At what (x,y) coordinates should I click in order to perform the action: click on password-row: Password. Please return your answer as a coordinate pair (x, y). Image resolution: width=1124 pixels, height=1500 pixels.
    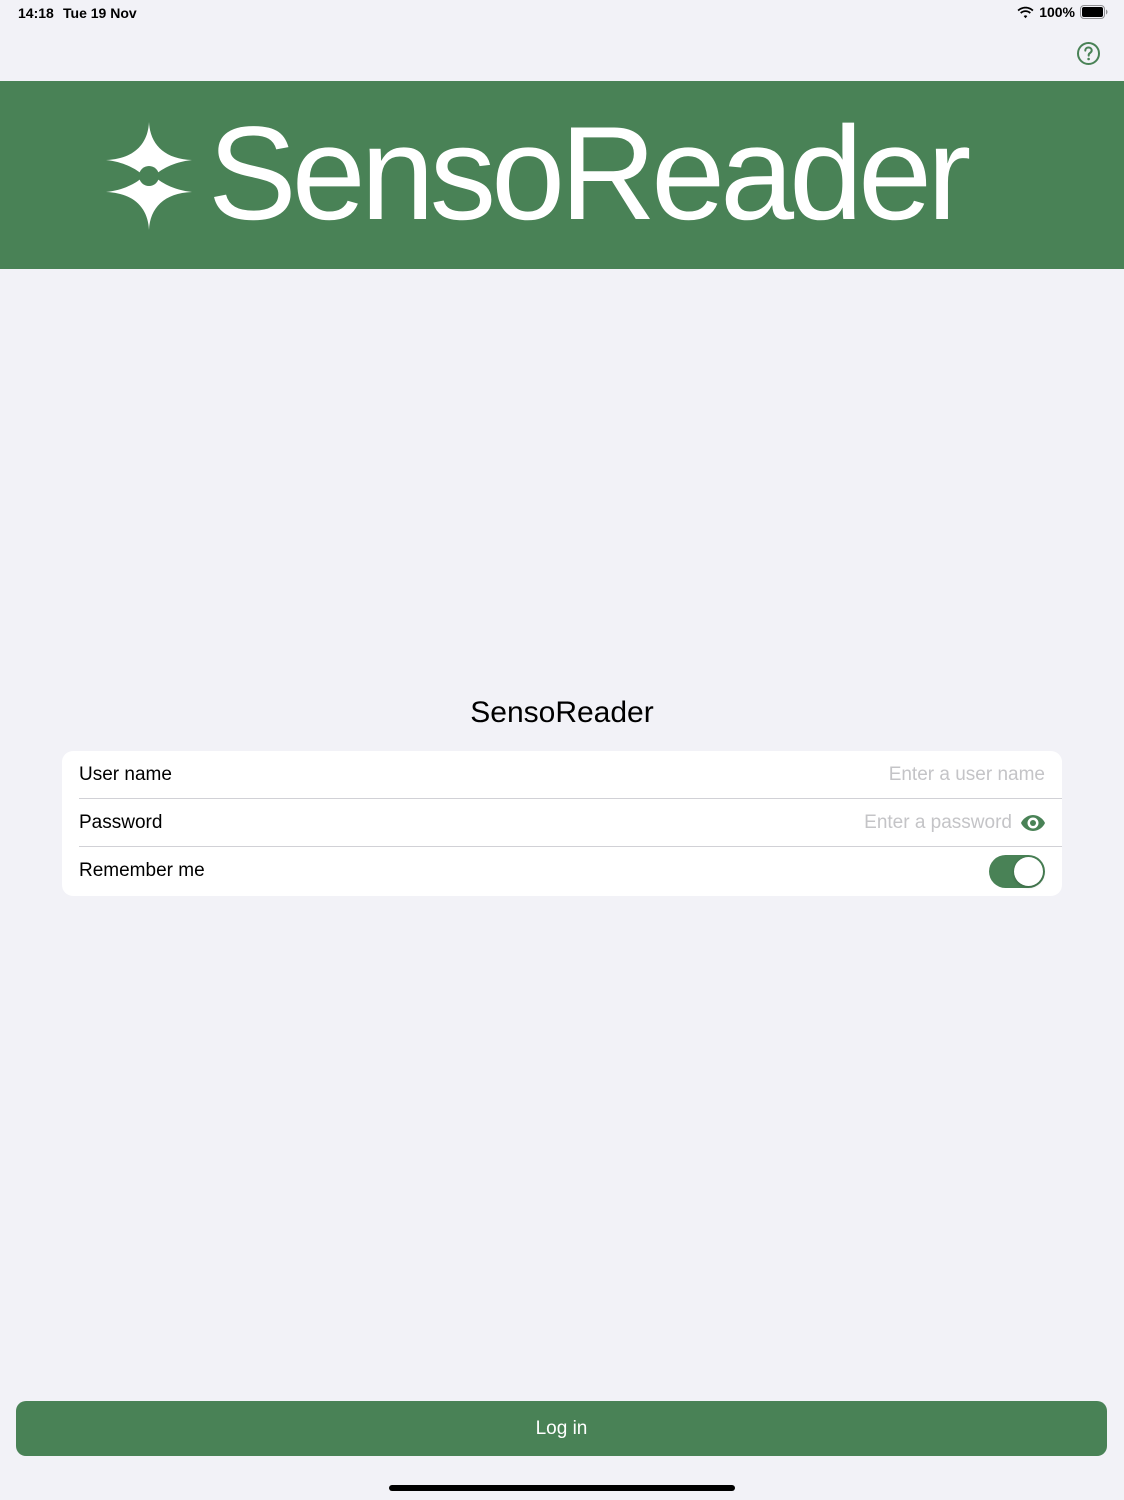
    Looking at the image, I should click on (562, 823).